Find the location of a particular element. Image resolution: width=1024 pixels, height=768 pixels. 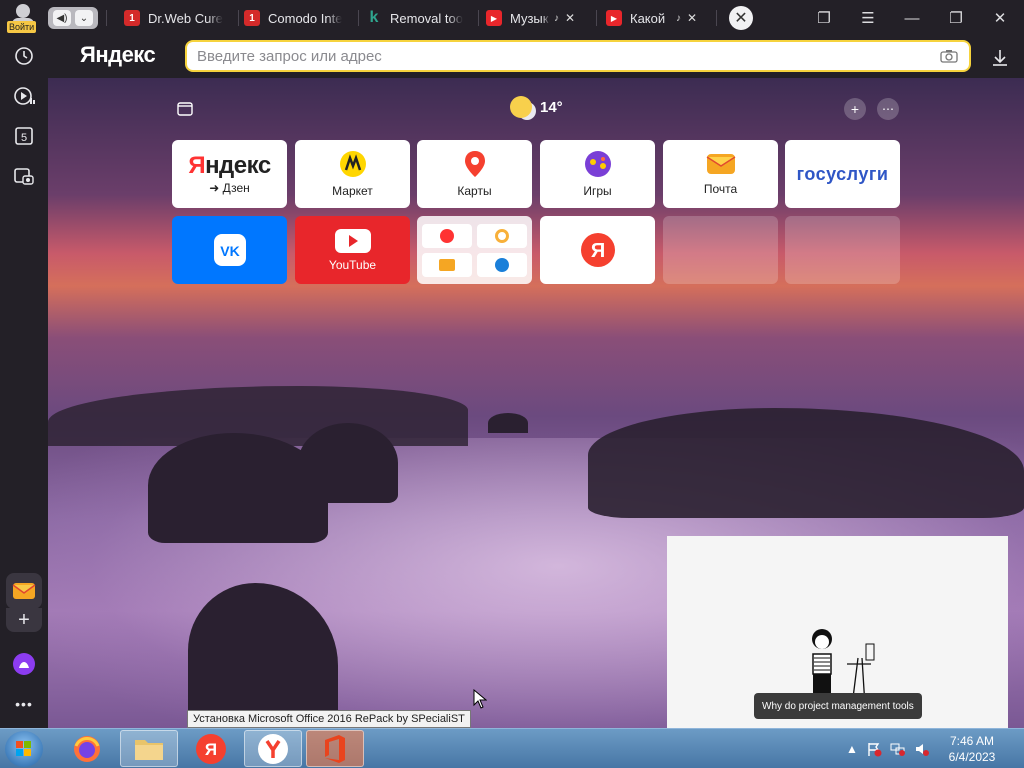

video-caption: Why do project management tools is located at coordinates (838, 706).